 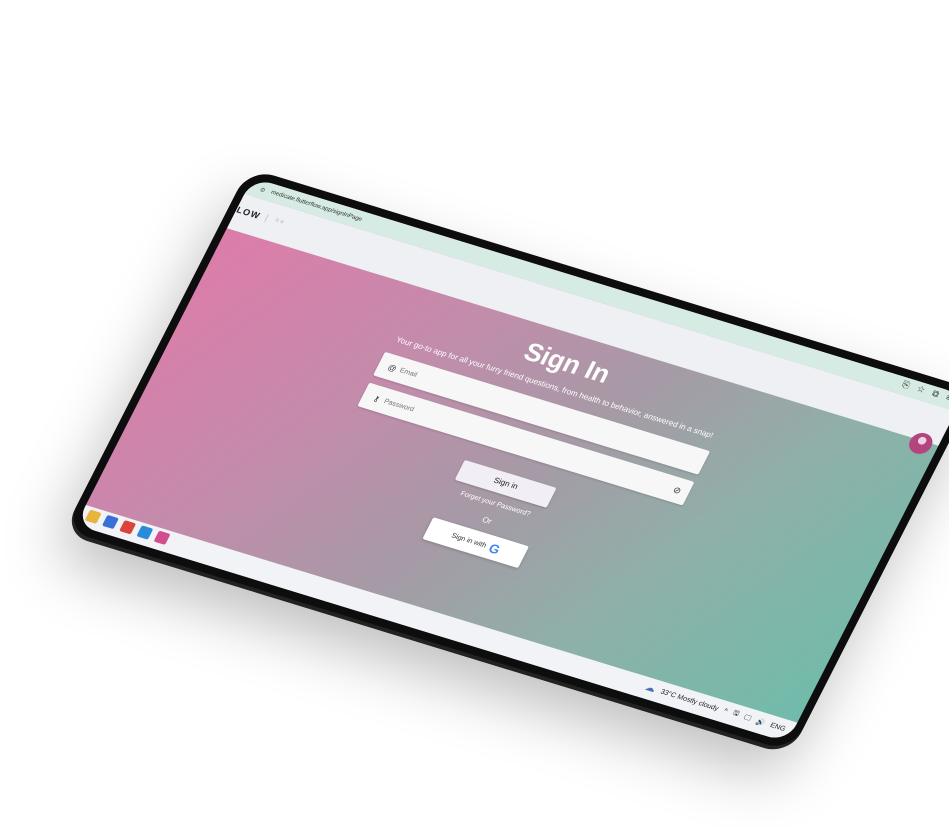 What do you see at coordinates (162, 537) in the screenshot?
I see `taskbar-app-other` at bounding box center [162, 537].